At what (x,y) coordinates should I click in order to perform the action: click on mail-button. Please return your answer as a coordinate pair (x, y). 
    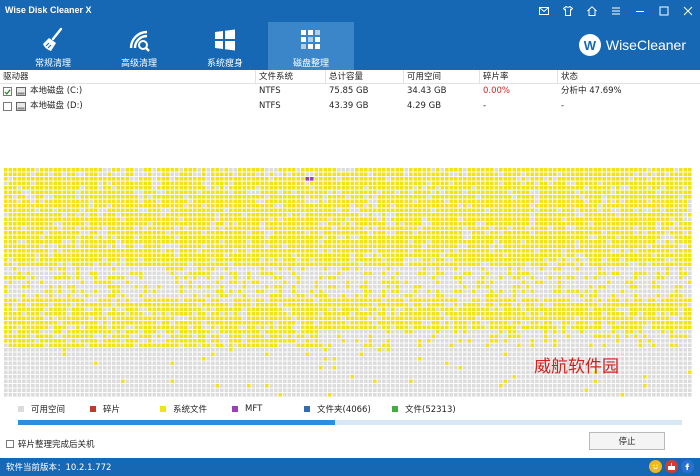
    Looking at the image, I should click on (544, 11).